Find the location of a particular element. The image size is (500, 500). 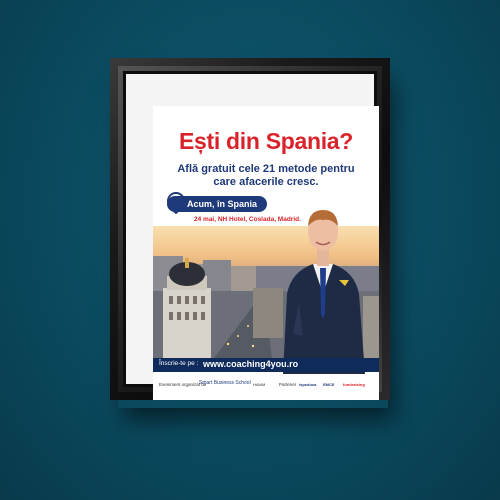

metropolis-building is located at coordinates (187, 311).